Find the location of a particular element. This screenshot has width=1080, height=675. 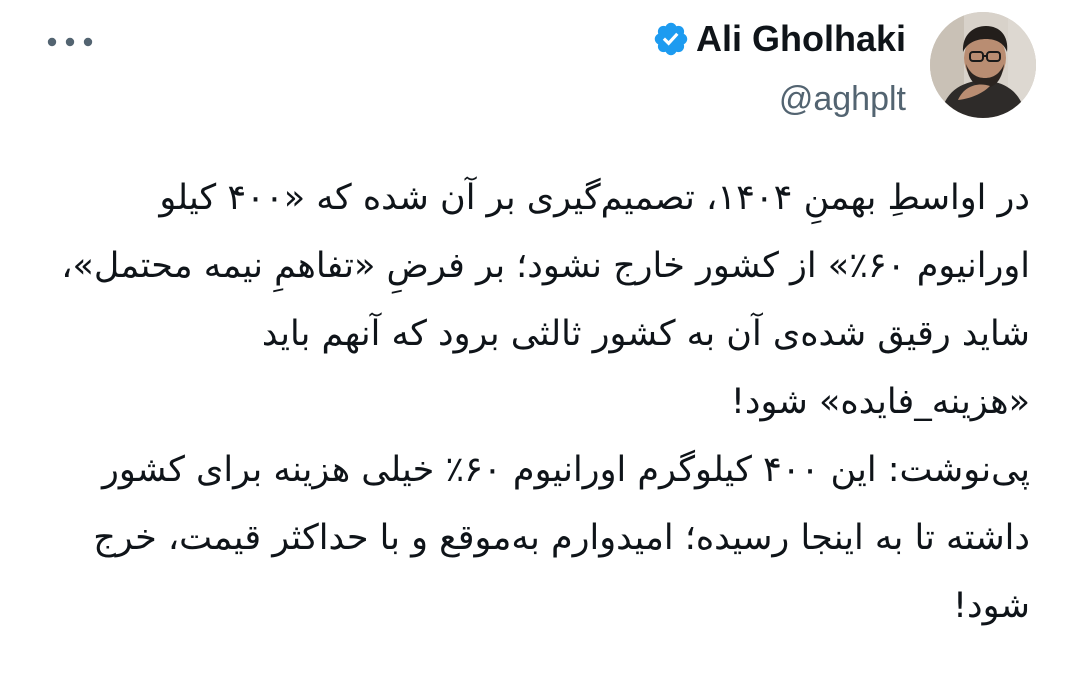

verified-badge-icon is located at coordinates (671, 39).